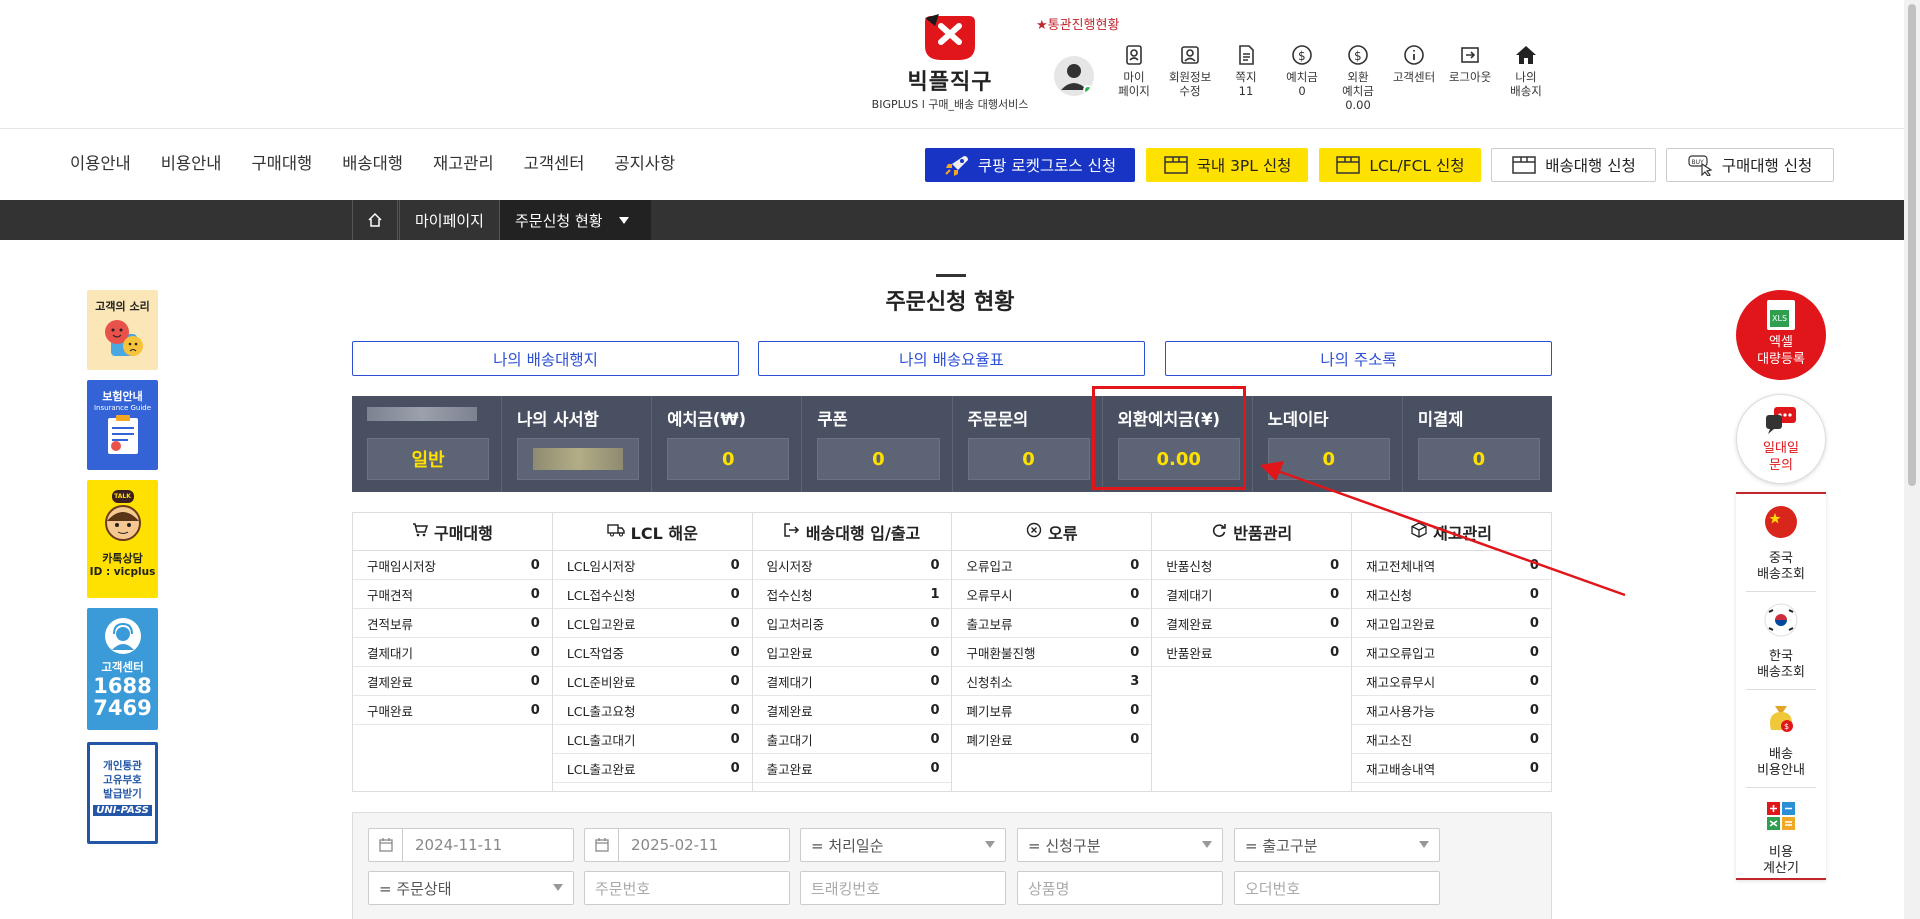  What do you see at coordinates (687, 845) in the screenshot?
I see `date-to-field: 2025-02-11` at bounding box center [687, 845].